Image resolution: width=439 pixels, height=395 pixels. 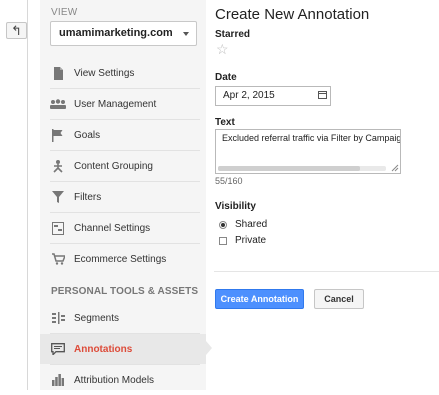 I want to click on sidebar-item-content-grouping: Content Grouping, so click(x=123, y=166).